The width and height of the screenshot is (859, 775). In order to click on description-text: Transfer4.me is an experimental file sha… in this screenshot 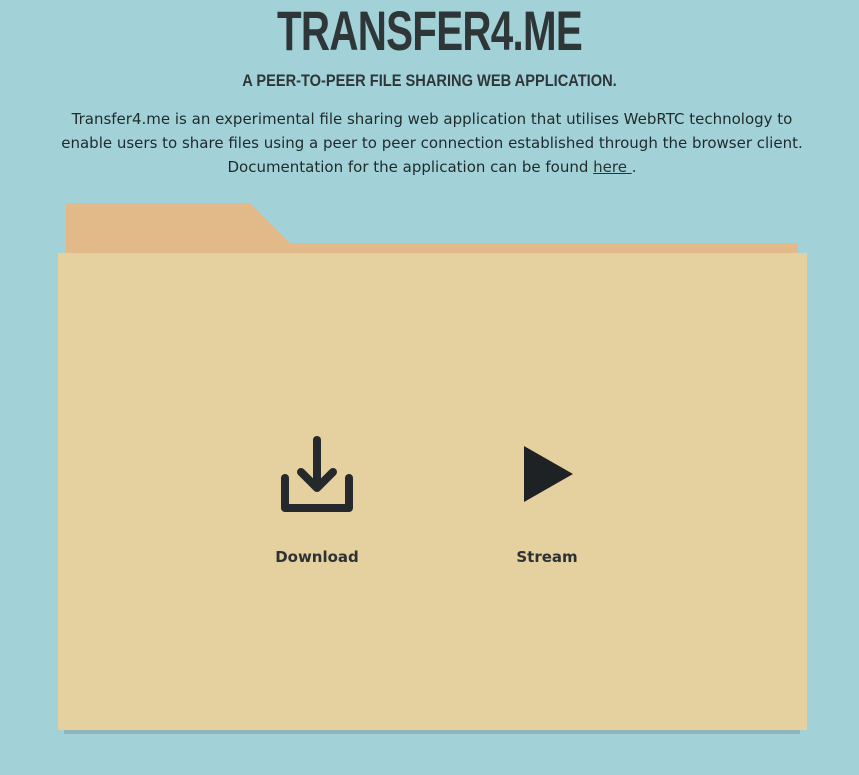, I will do `click(432, 131)`.